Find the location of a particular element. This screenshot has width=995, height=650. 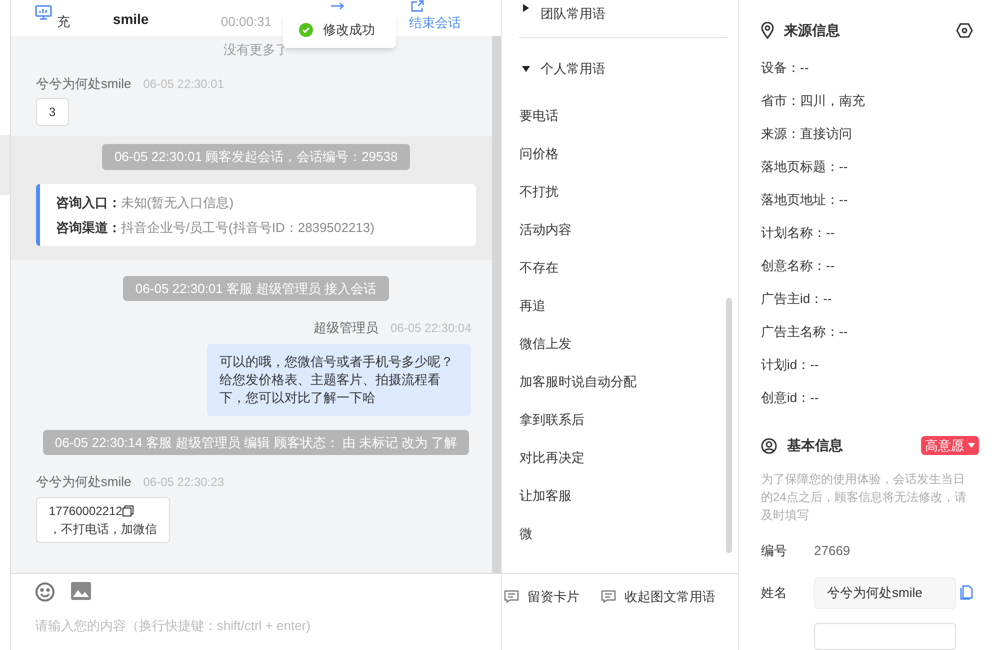

session-time: 00:00:31 is located at coordinates (246, 21).